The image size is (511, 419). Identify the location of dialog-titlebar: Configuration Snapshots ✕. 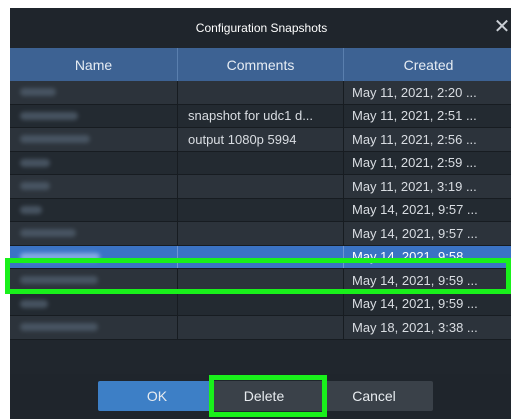
(260, 28).